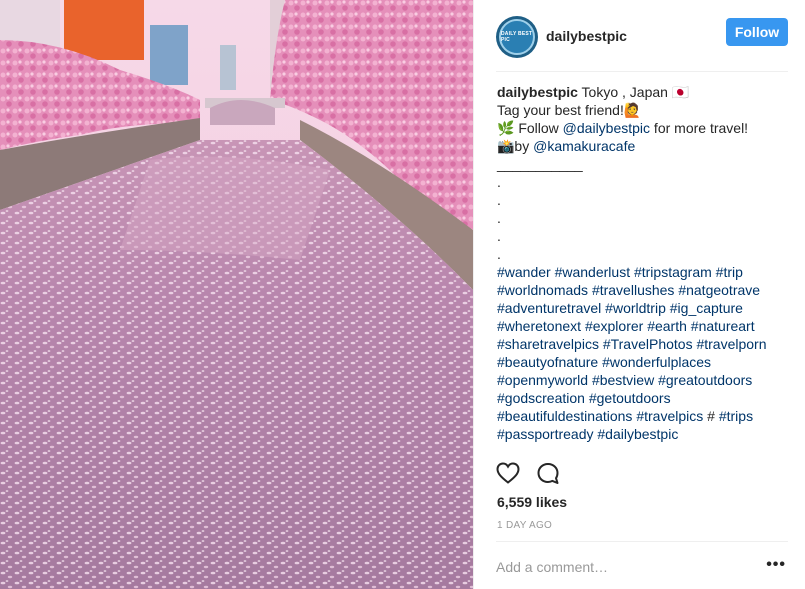 The height and width of the screenshot is (589, 805). I want to click on comment-bar: •••, so click(642, 565).